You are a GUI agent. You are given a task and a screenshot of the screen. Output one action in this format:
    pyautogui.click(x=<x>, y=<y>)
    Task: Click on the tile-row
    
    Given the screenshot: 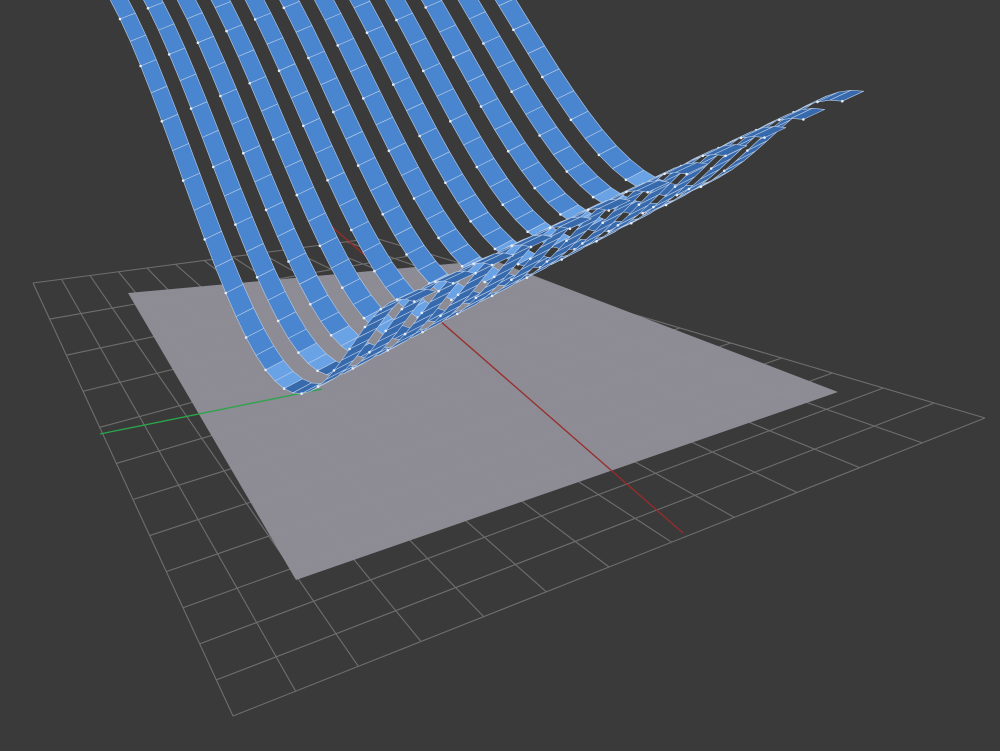 What is the action you would take?
    pyautogui.click(x=632, y=98)
    